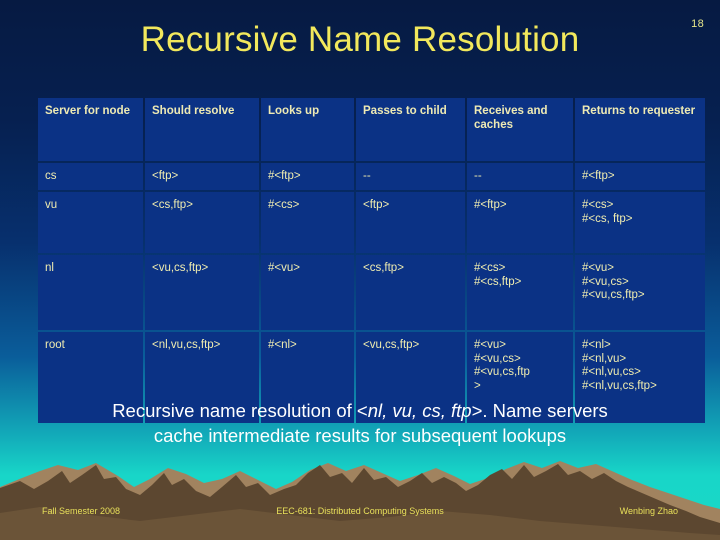 This screenshot has width=720, height=540. I want to click on cell-returns-to-requester: #<cs> #<cs, ftp>, so click(640, 222).